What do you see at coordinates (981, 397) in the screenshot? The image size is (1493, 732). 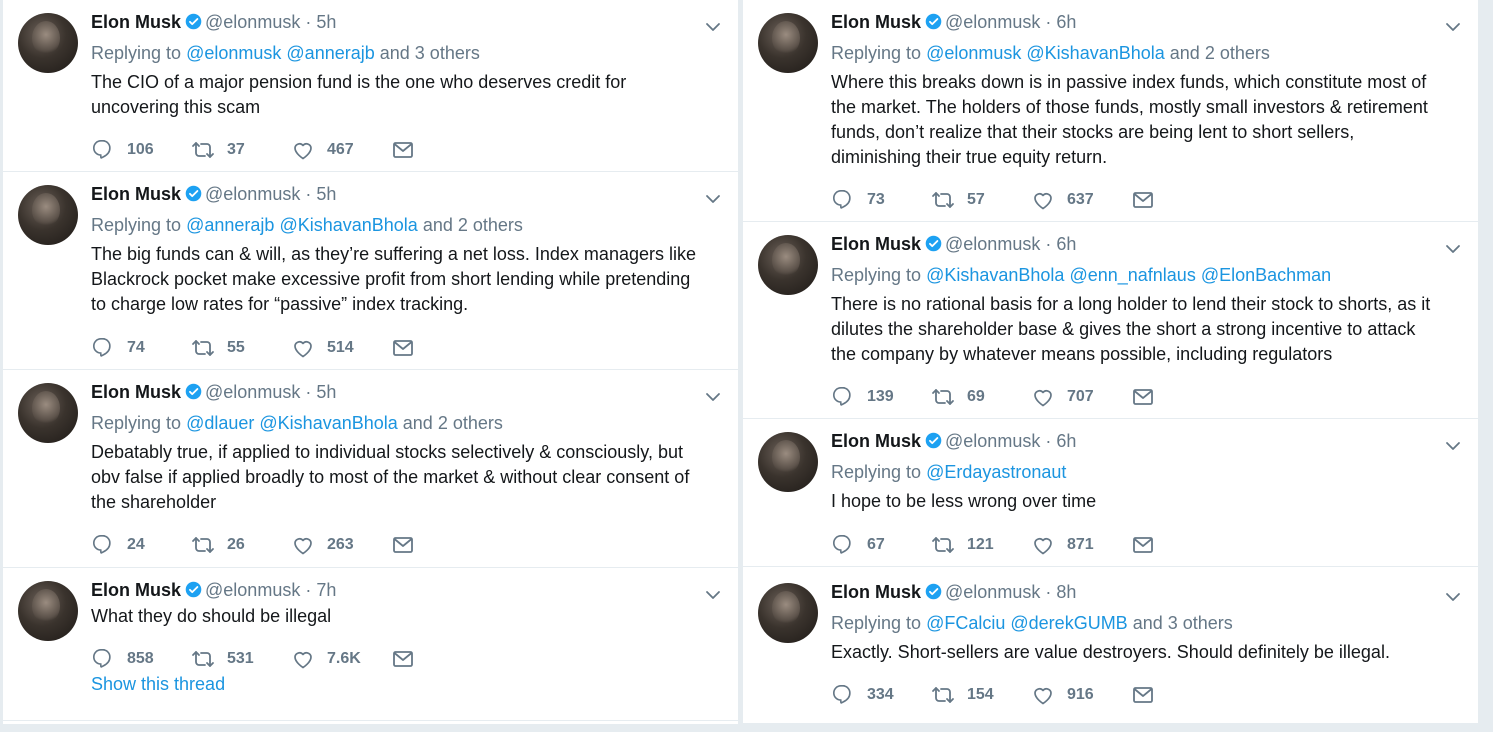 I see `retweet-button: 69` at bounding box center [981, 397].